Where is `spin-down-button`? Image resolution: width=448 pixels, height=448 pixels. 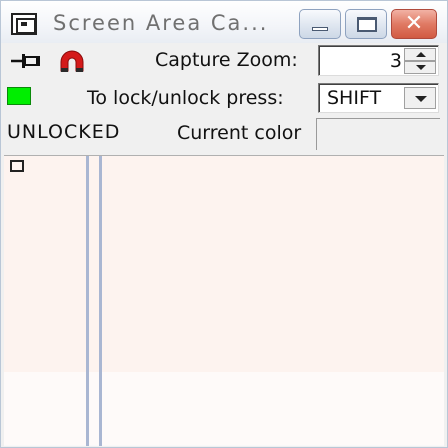
spin-down-button is located at coordinates (420, 67).